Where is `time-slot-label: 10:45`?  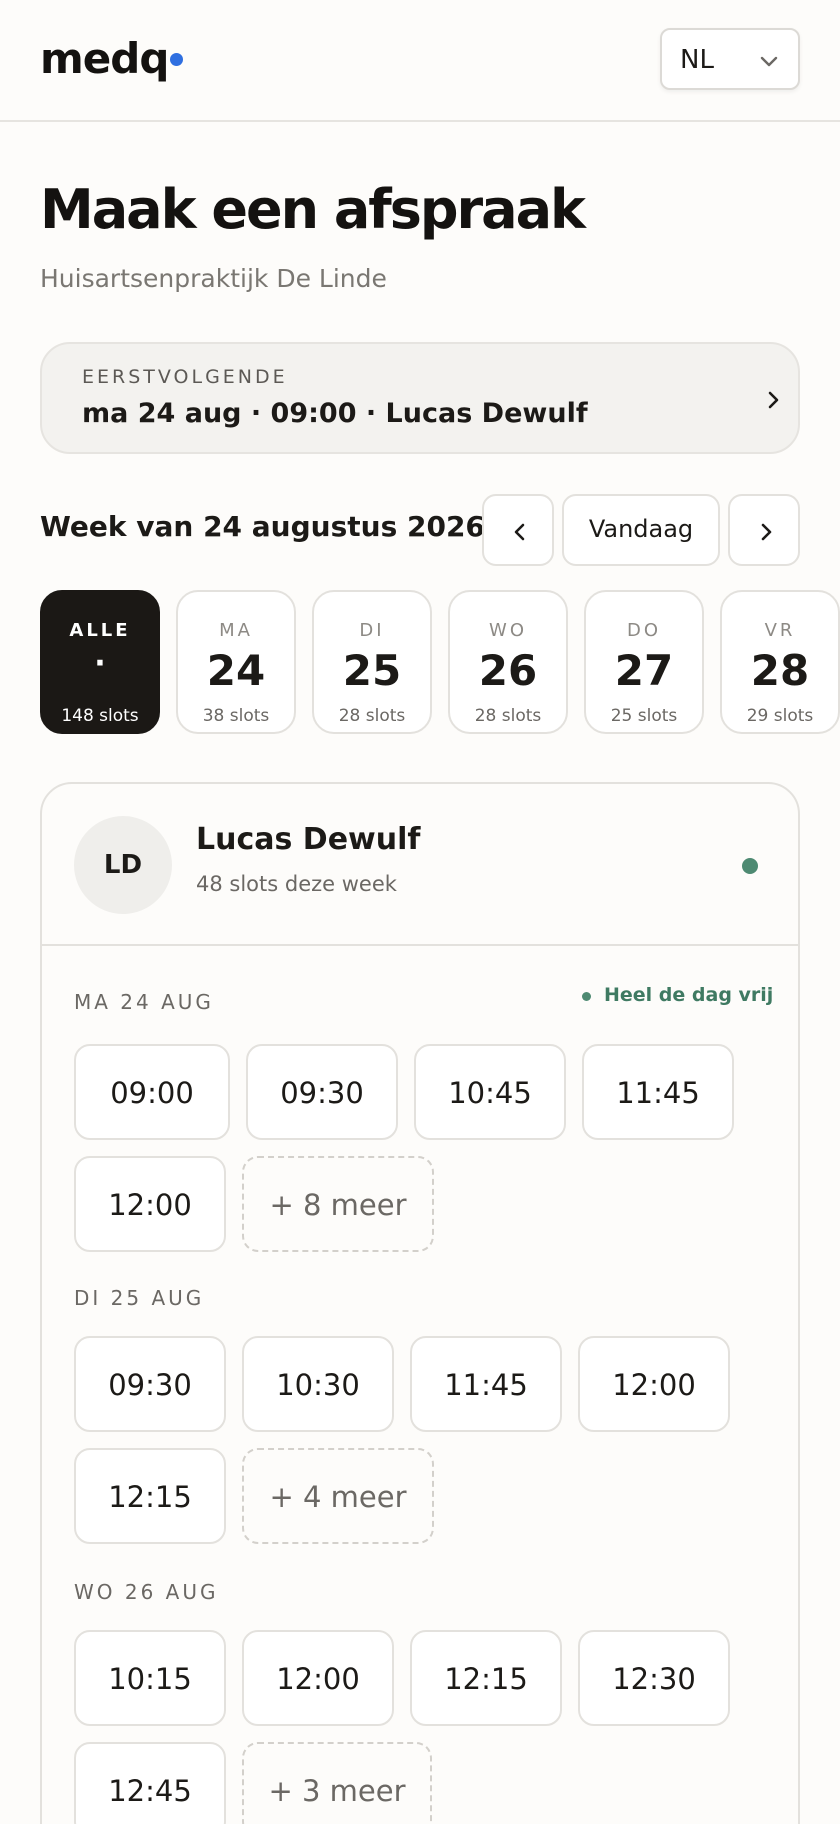
time-slot-label: 10:45 is located at coordinates (490, 1093).